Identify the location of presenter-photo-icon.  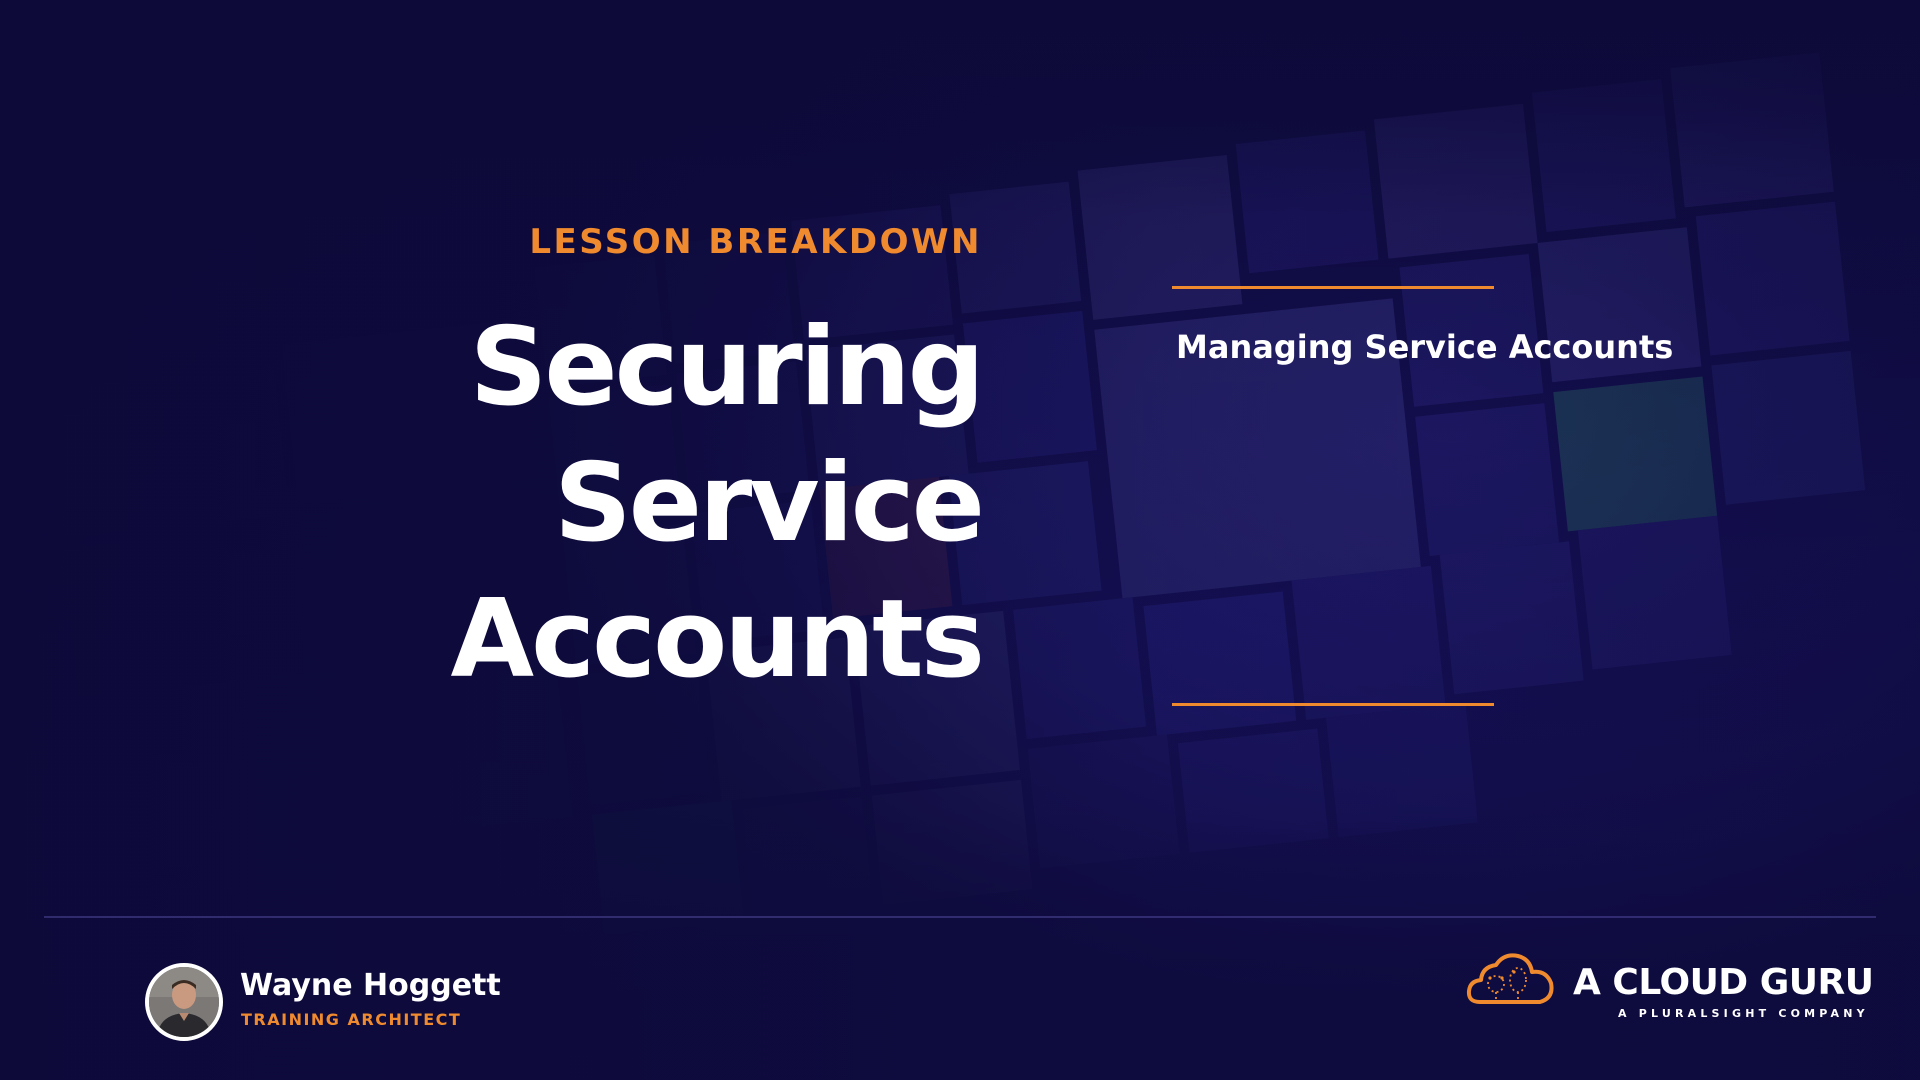
(184, 1002).